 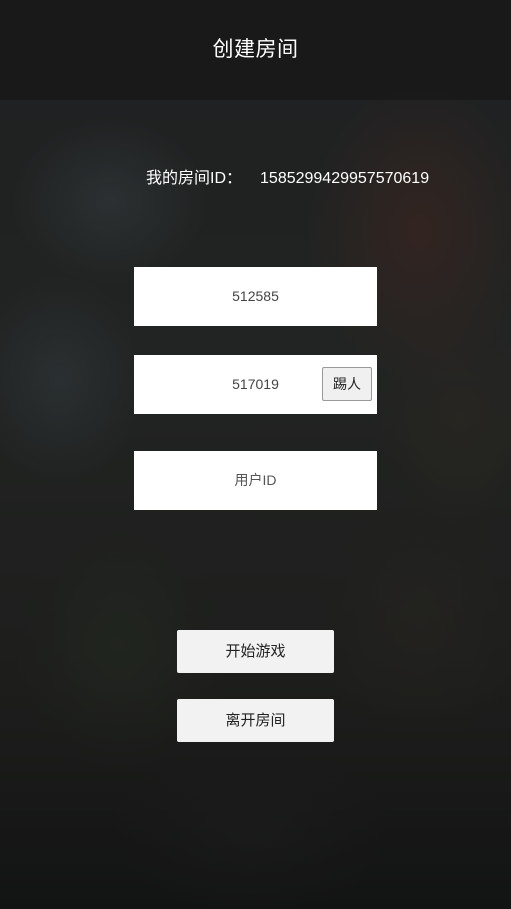 I want to click on header-bar: 创建房间, so click(x=255, y=50).